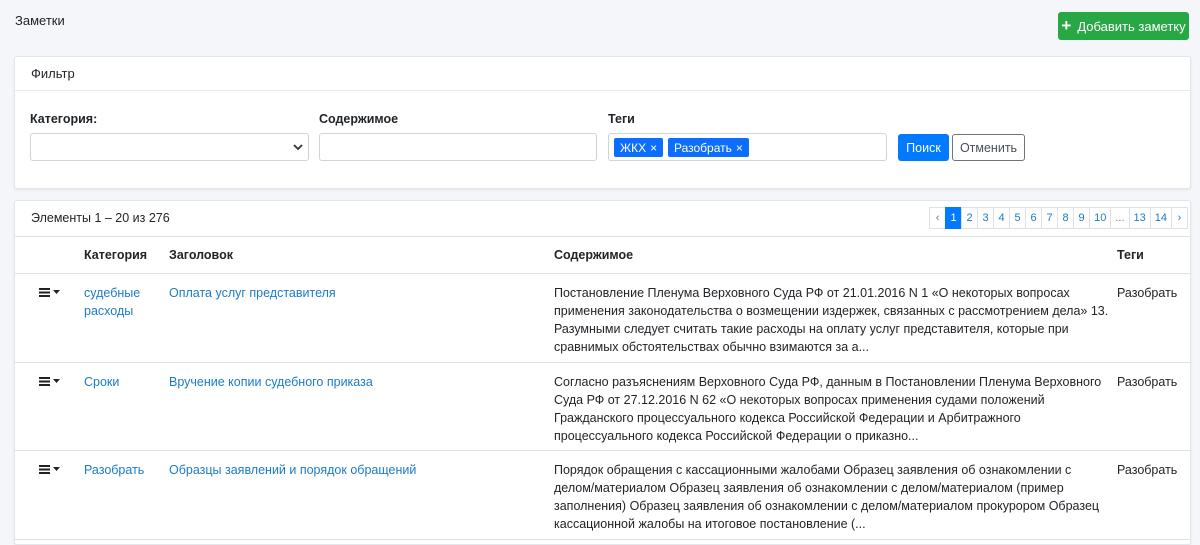  What do you see at coordinates (1050, 218) in the screenshot?
I see `page-button: 7` at bounding box center [1050, 218].